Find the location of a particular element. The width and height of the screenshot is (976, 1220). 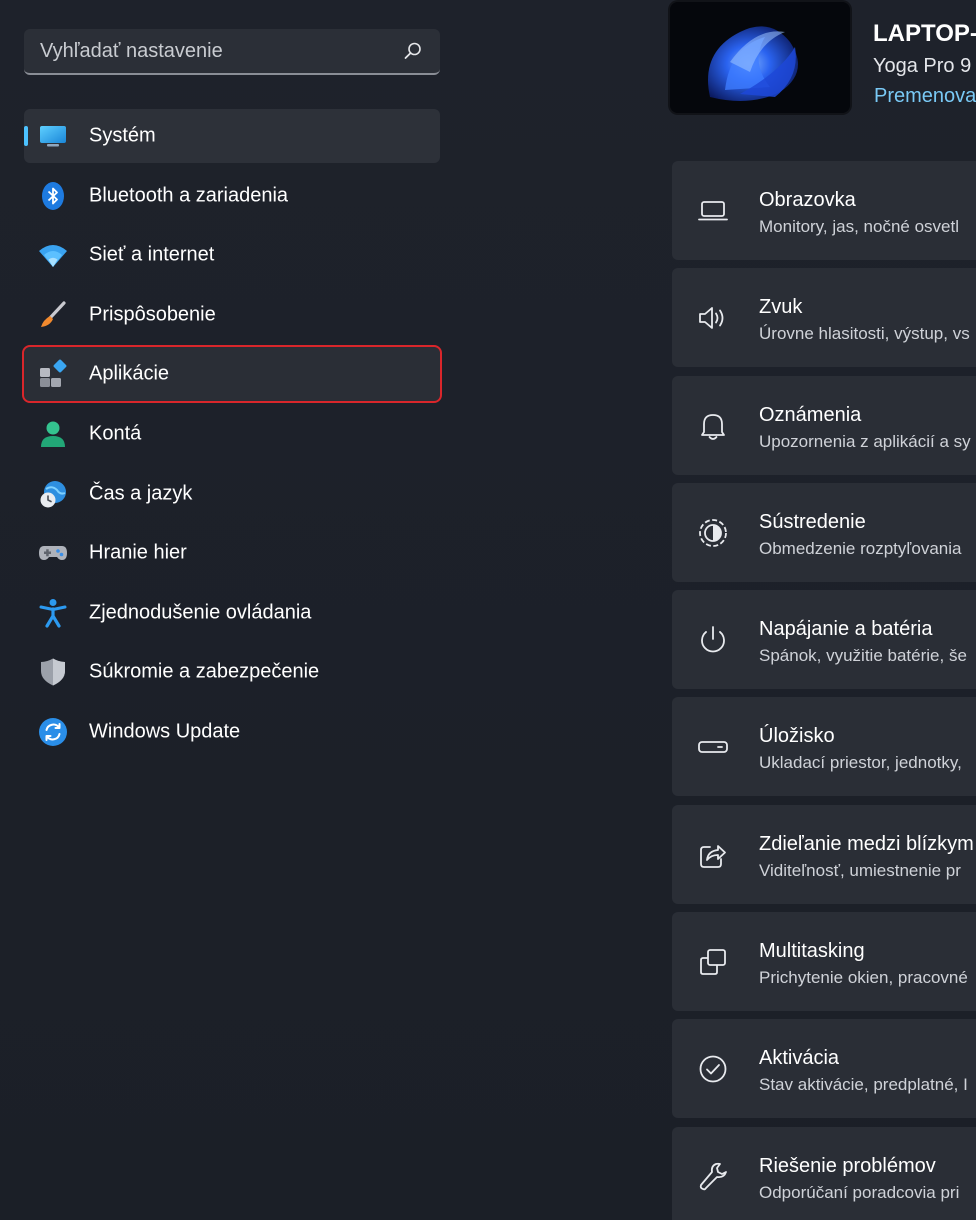

sidebar-item-personalization: Prispôsobenie is located at coordinates (232, 315).